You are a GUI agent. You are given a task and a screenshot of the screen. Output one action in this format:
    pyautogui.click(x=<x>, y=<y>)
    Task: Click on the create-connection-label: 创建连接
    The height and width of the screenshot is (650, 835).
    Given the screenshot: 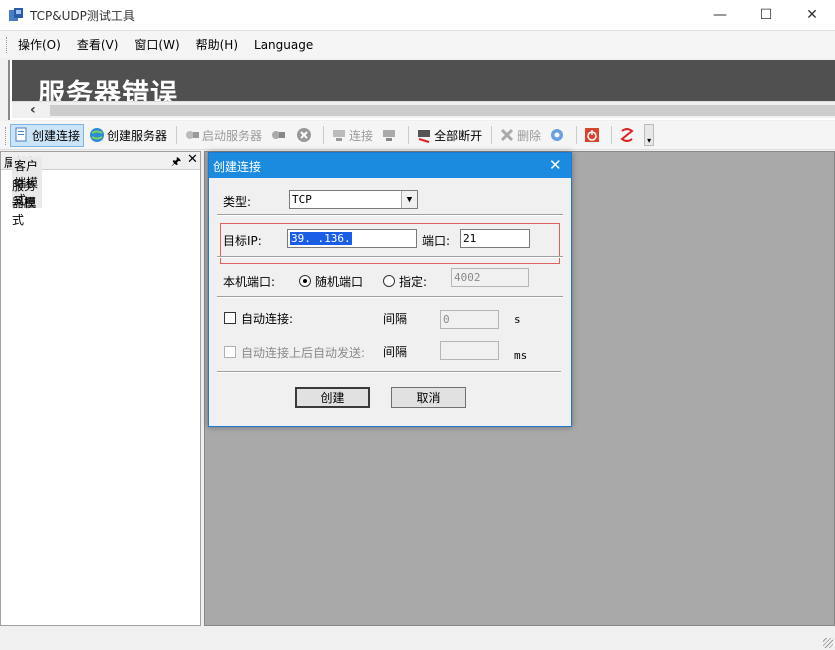 What is the action you would take?
    pyautogui.click(x=56, y=135)
    